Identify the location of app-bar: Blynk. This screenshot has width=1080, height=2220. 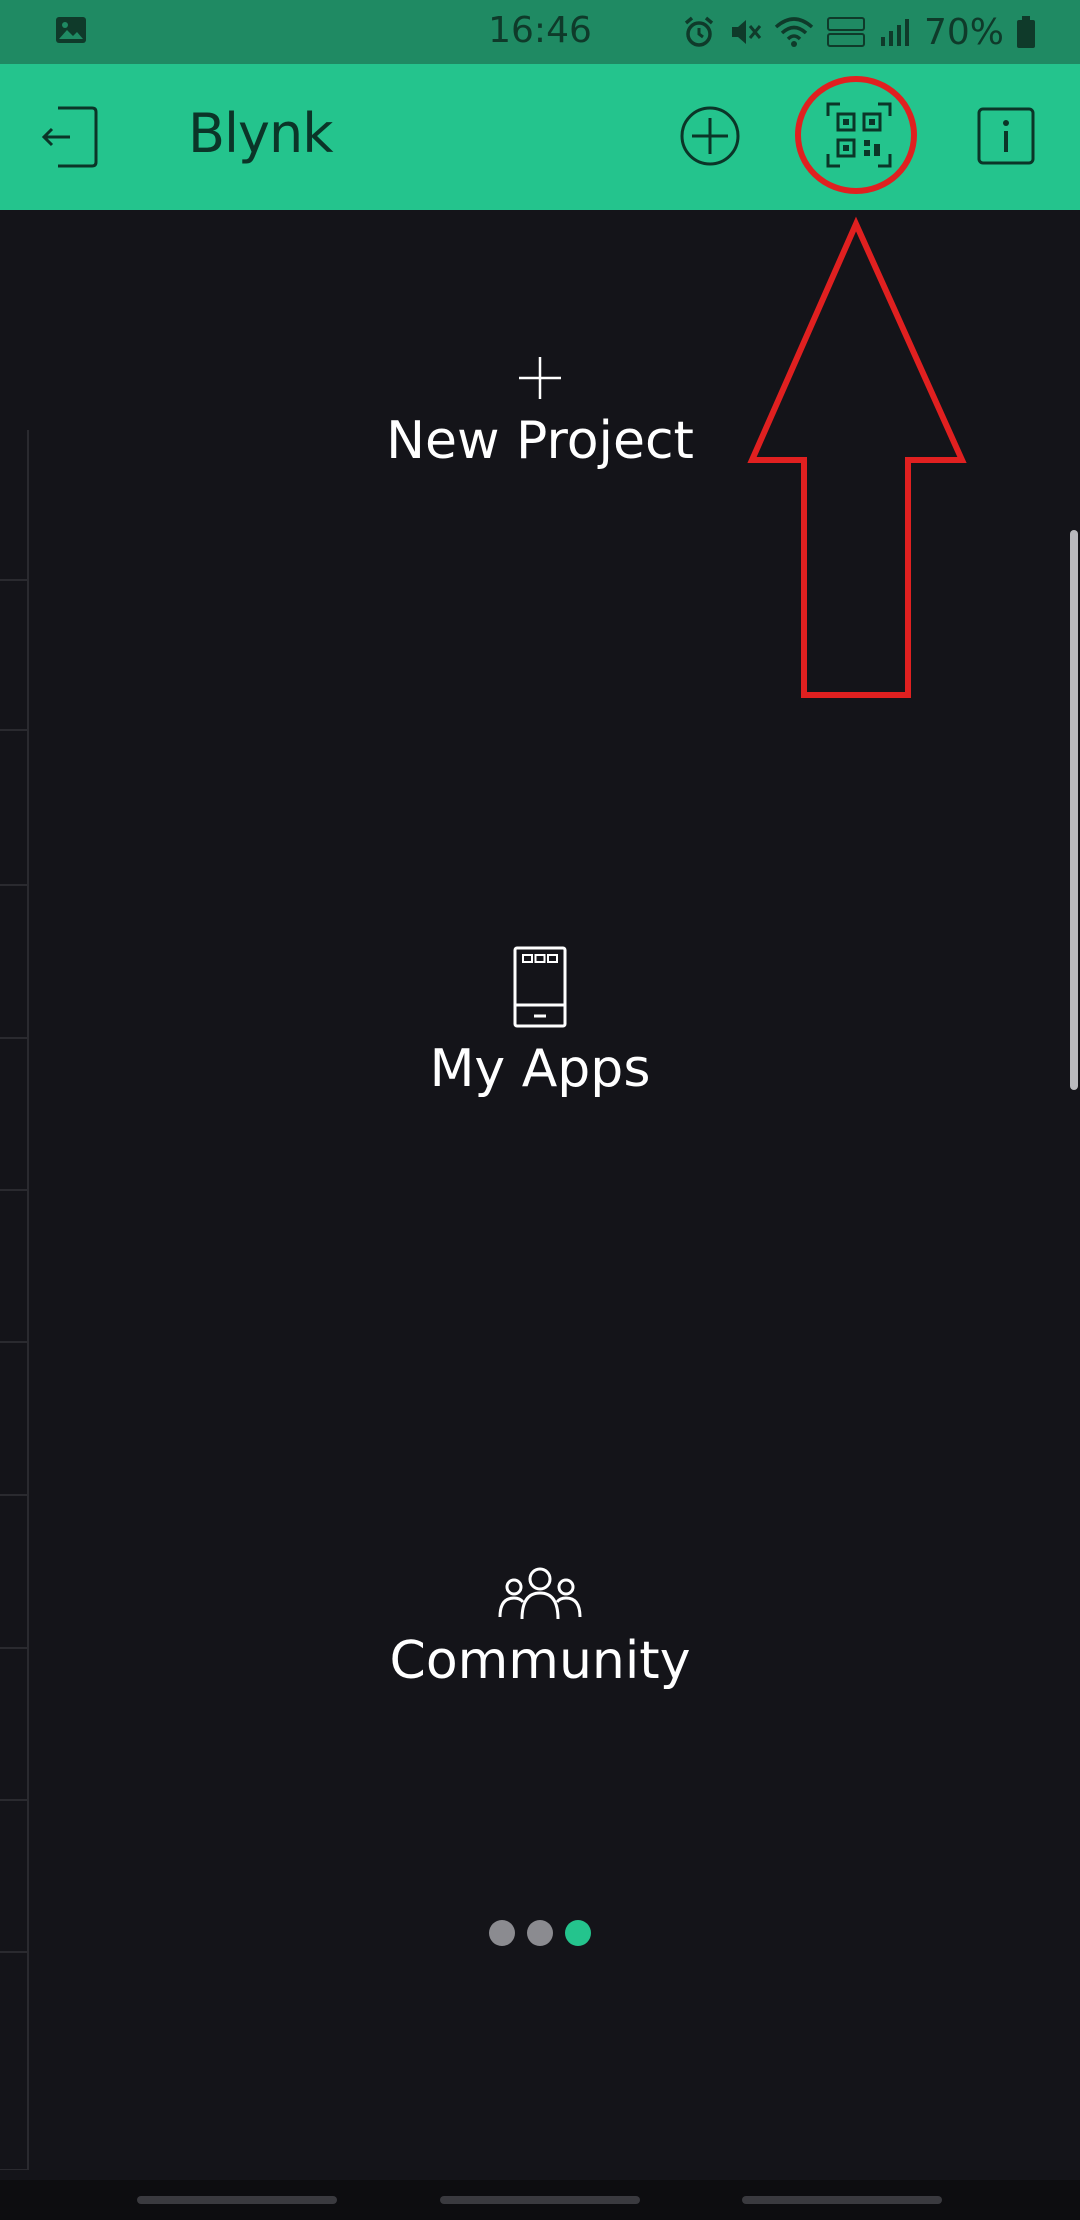
(540, 137).